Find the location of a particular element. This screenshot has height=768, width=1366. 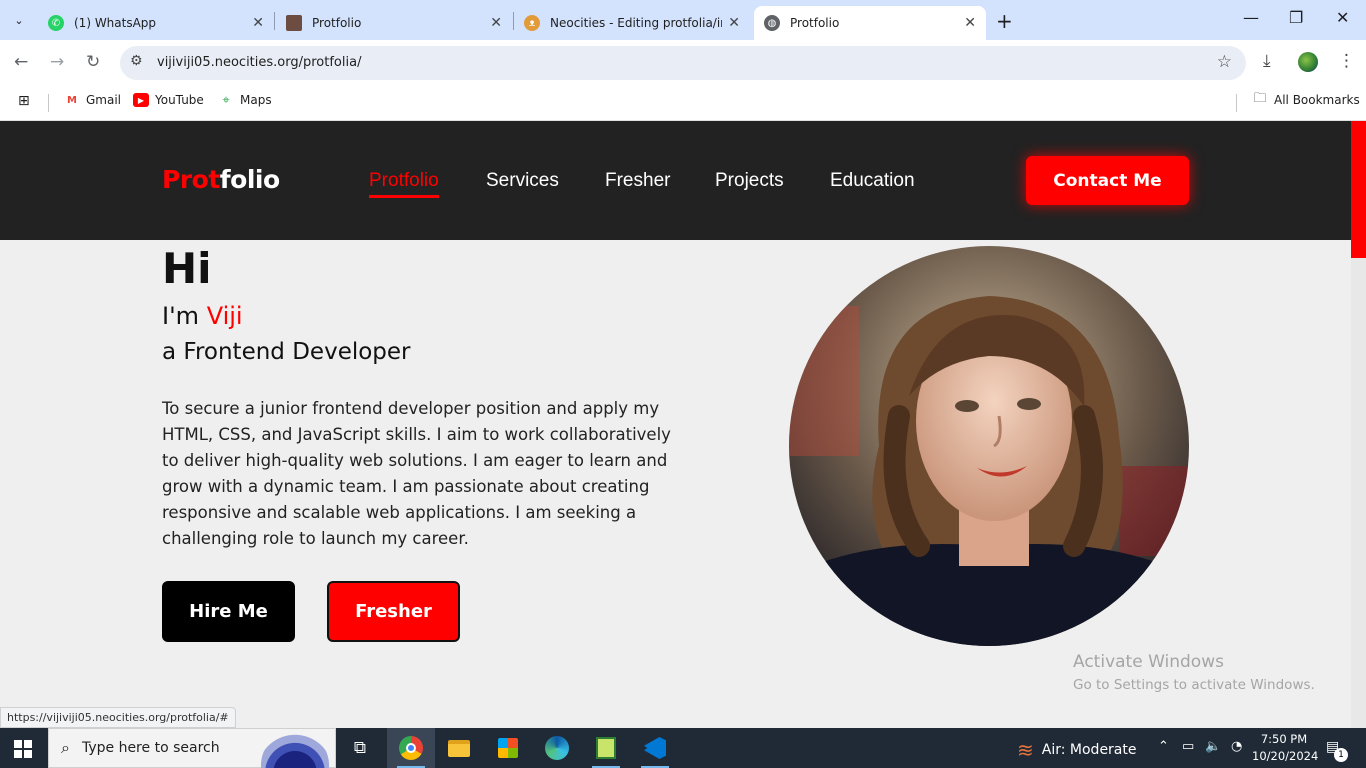

portrait-favicon is located at coordinates (294, 23).